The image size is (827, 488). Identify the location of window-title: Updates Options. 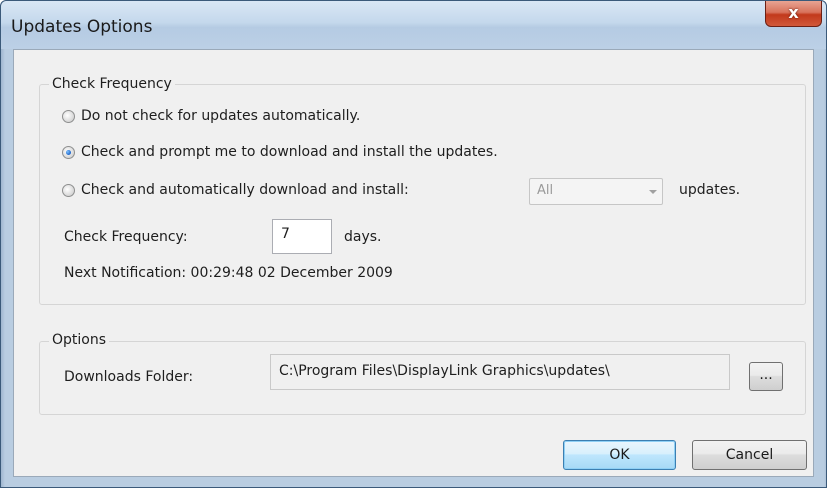
(82, 27).